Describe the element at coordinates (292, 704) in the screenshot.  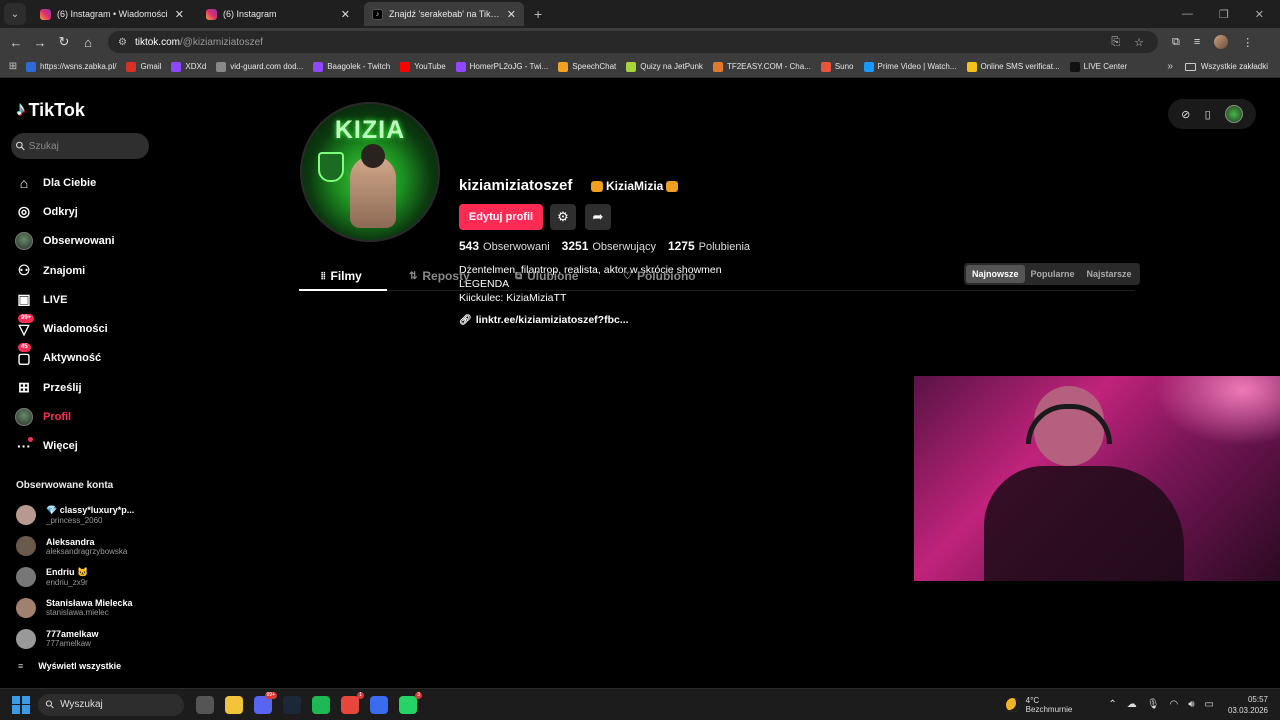
I see `steam-icon` at that location.